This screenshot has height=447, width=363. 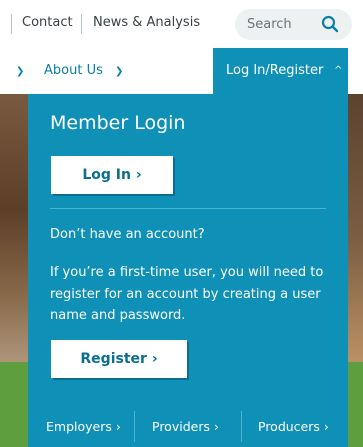 What do you see at coordinates (47, 22) in the screenshot?
I see `contact-link: Contact` at bounding box center [47, 22].